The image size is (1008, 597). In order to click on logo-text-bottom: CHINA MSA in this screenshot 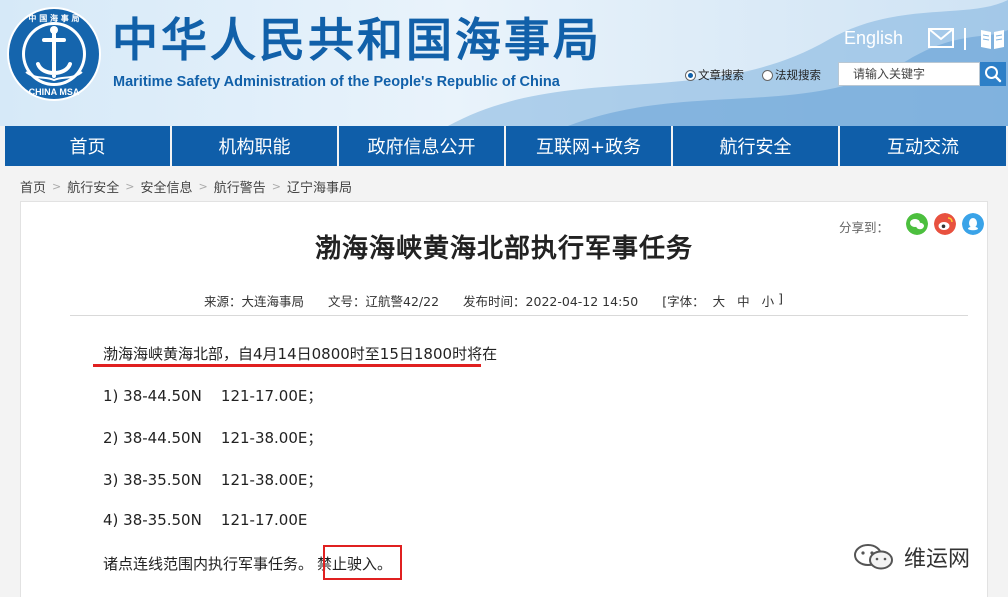, I will do `click(54, 92)`.